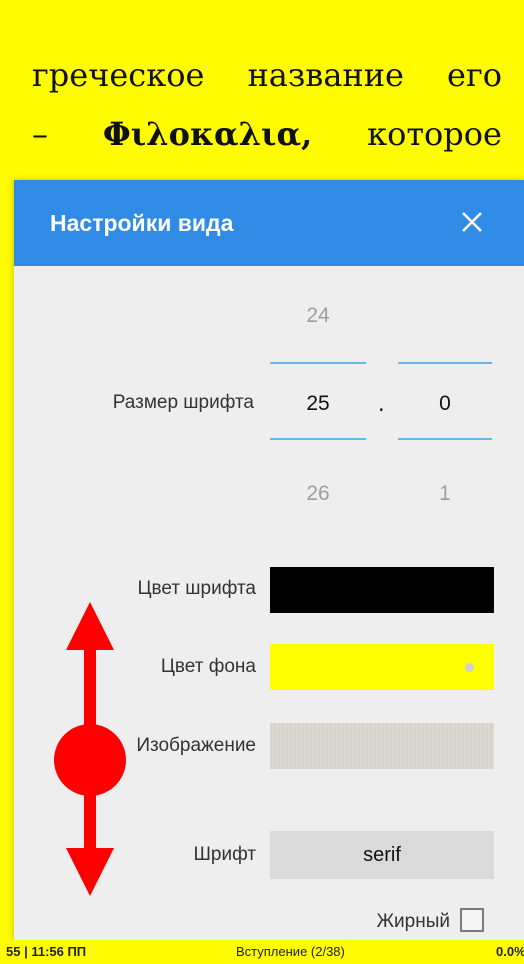 The image size is (524, 964). I want to click on status-progress: 0.0%, so click(510, 951).